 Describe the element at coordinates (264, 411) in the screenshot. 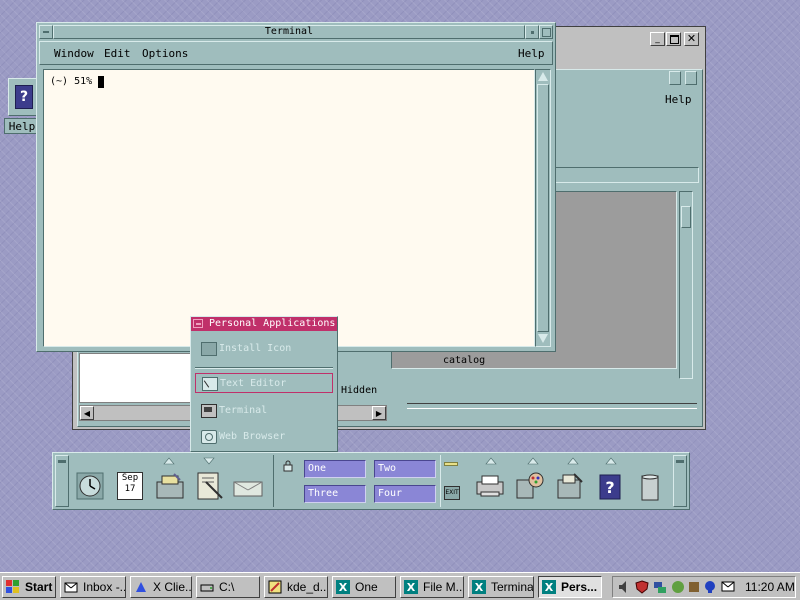

I see `menu-item-terminal: Terminal` at that location.